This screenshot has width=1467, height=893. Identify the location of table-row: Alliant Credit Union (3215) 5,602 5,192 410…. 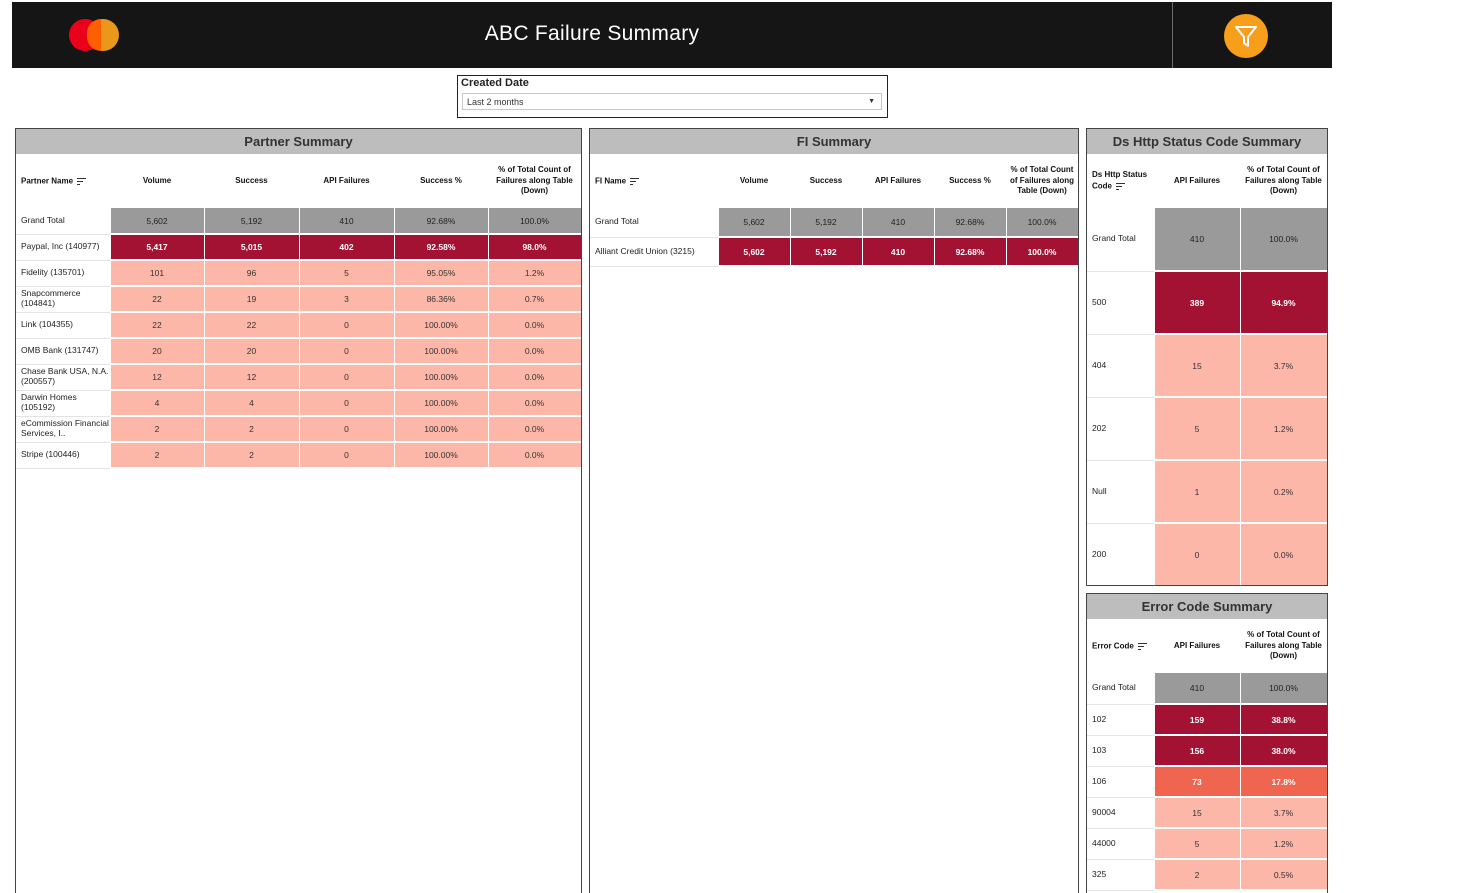
(834, 252).